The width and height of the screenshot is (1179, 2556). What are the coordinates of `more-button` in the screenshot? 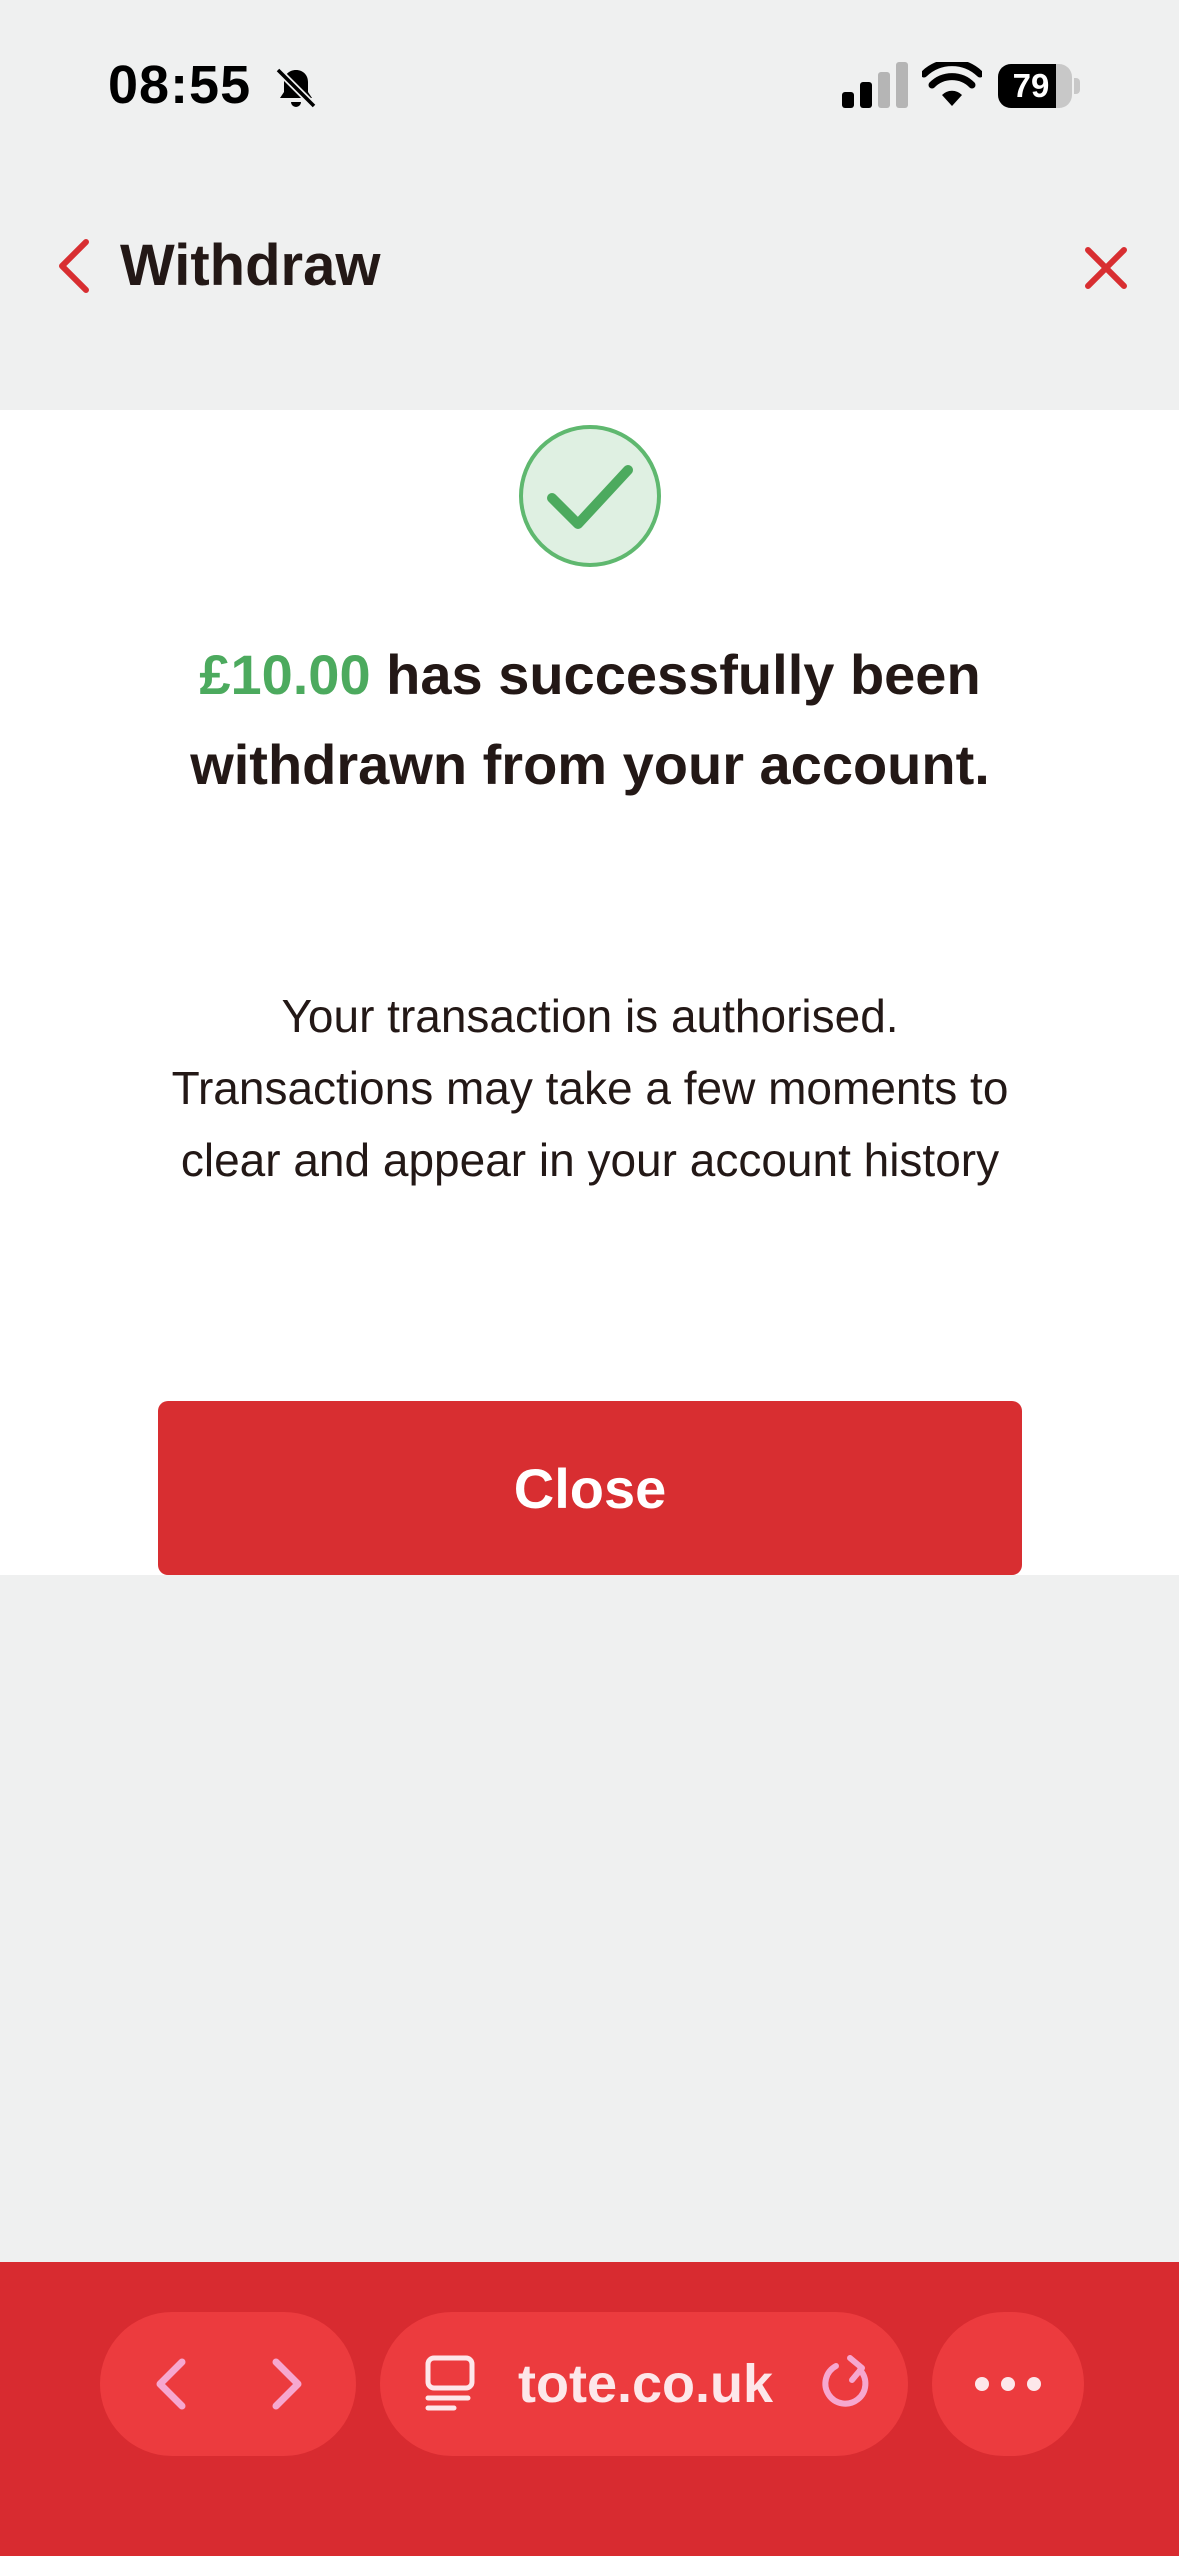 It's located at (1008, 2384).